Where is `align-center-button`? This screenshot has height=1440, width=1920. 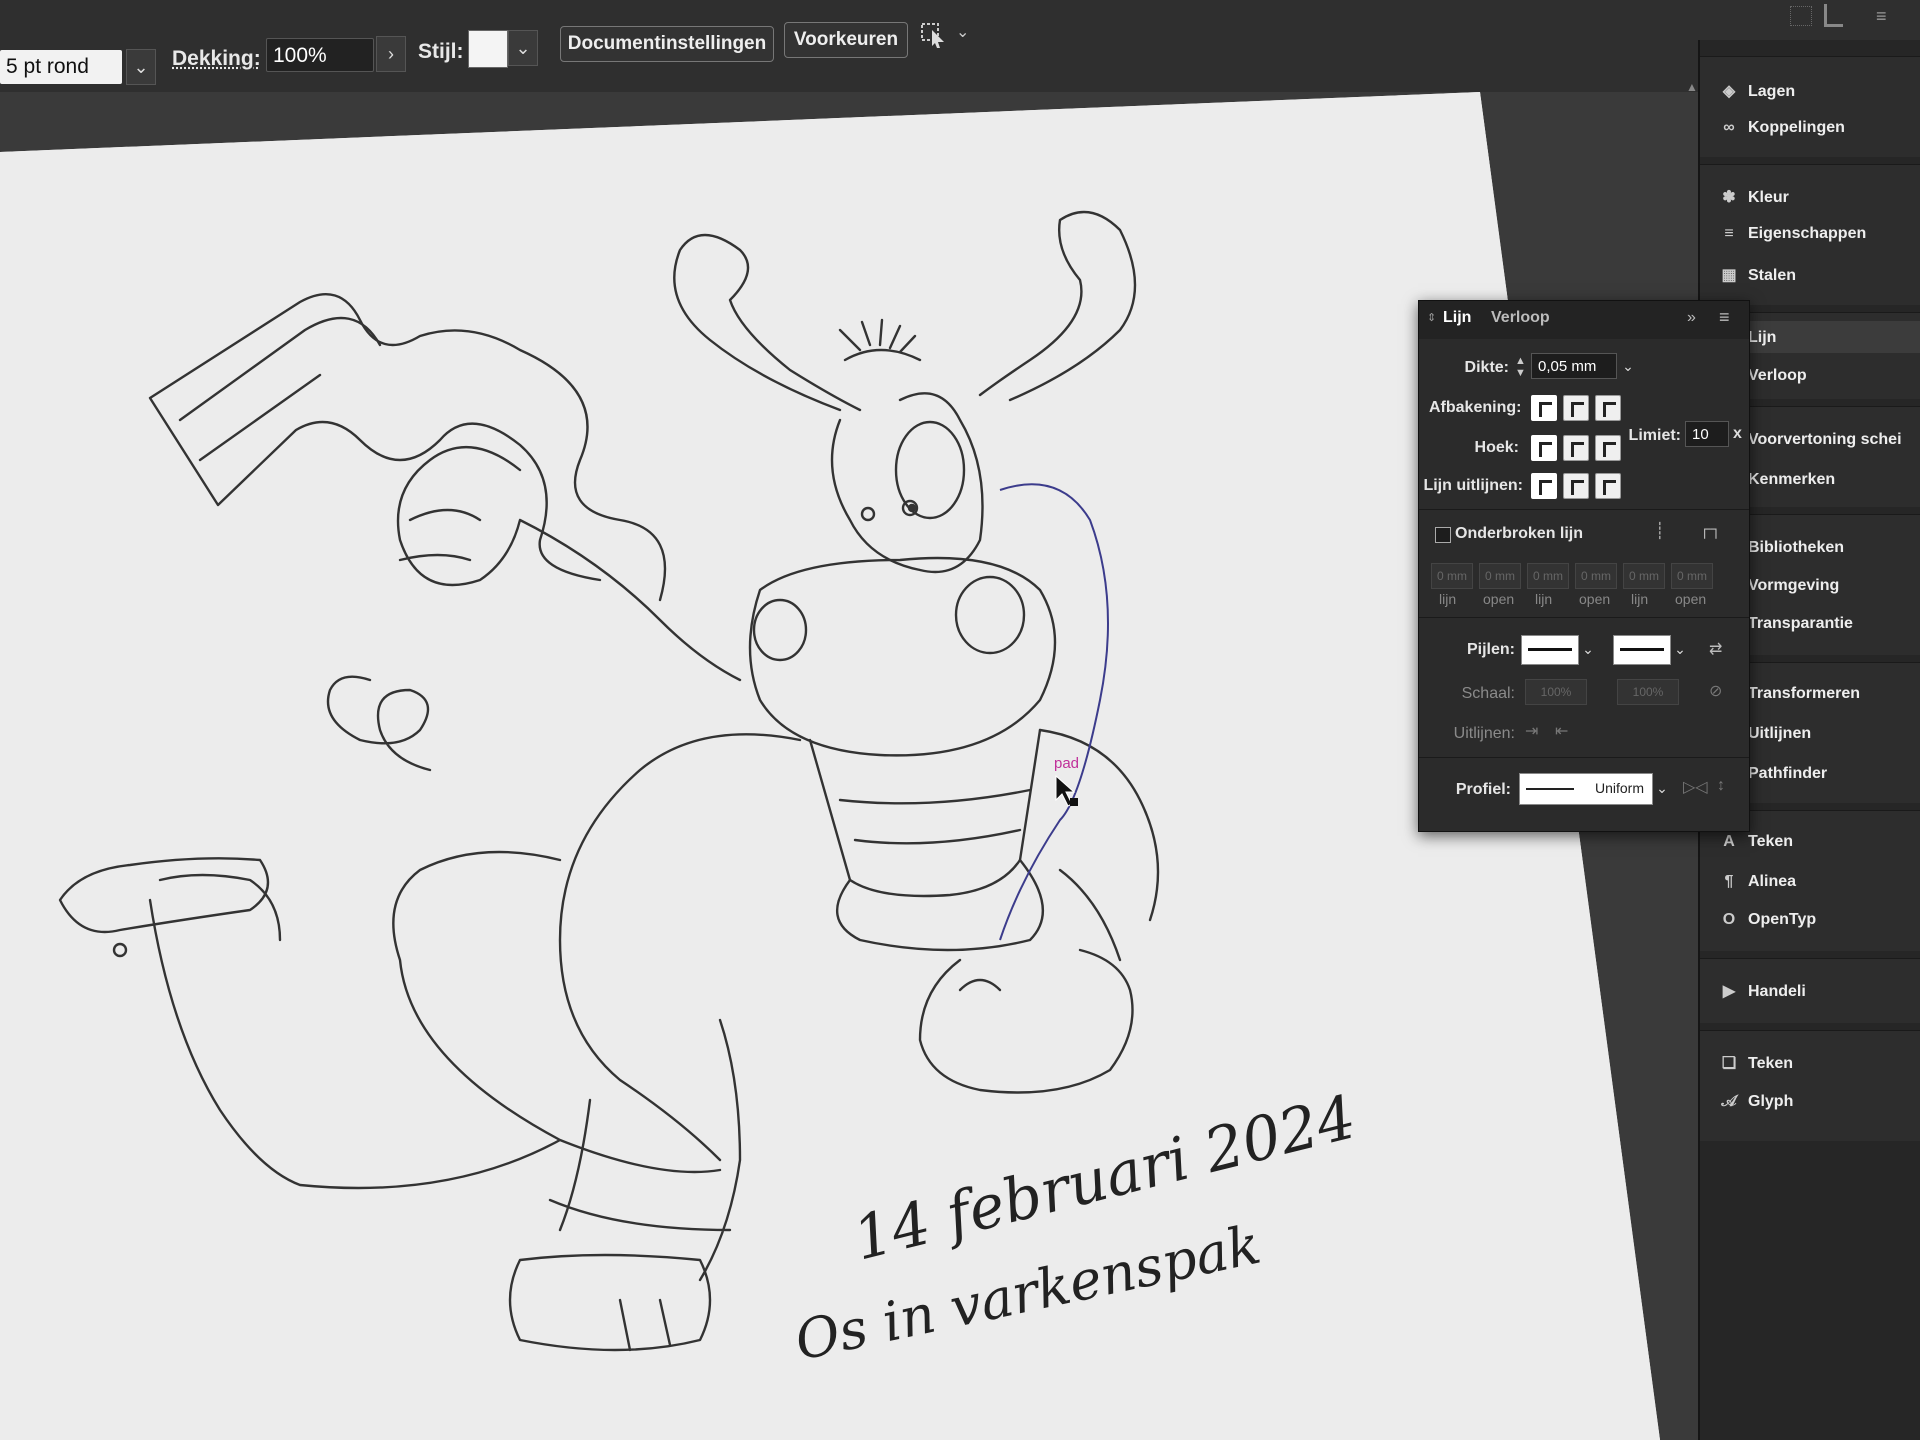
align-center-button is located at coordinates (1544, 486).